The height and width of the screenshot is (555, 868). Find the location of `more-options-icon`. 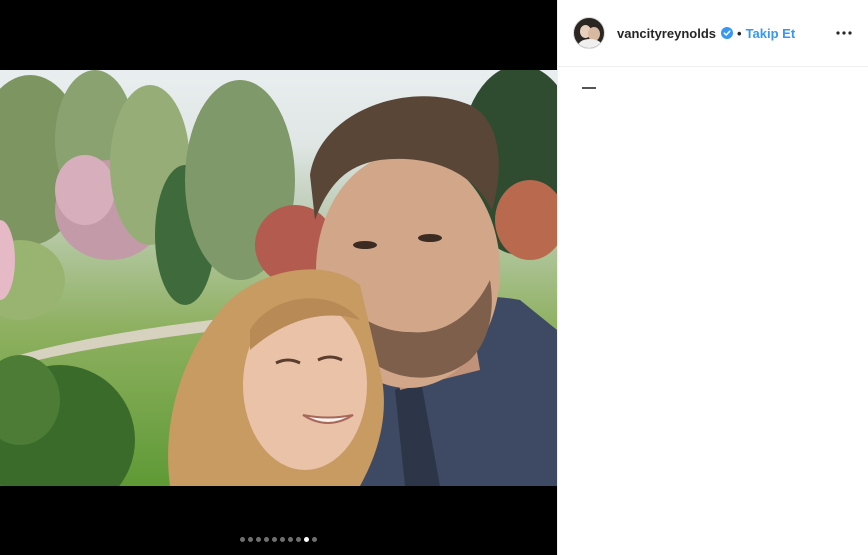

more-options-icon is located at coordinates (844, 33).